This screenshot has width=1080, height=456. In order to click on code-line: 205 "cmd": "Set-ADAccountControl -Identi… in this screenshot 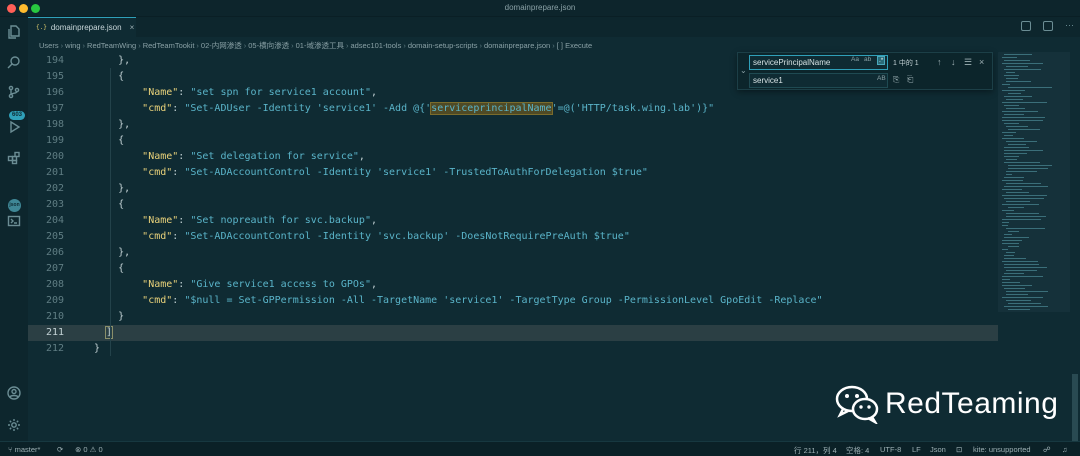, I will do `click(513, 237)`.